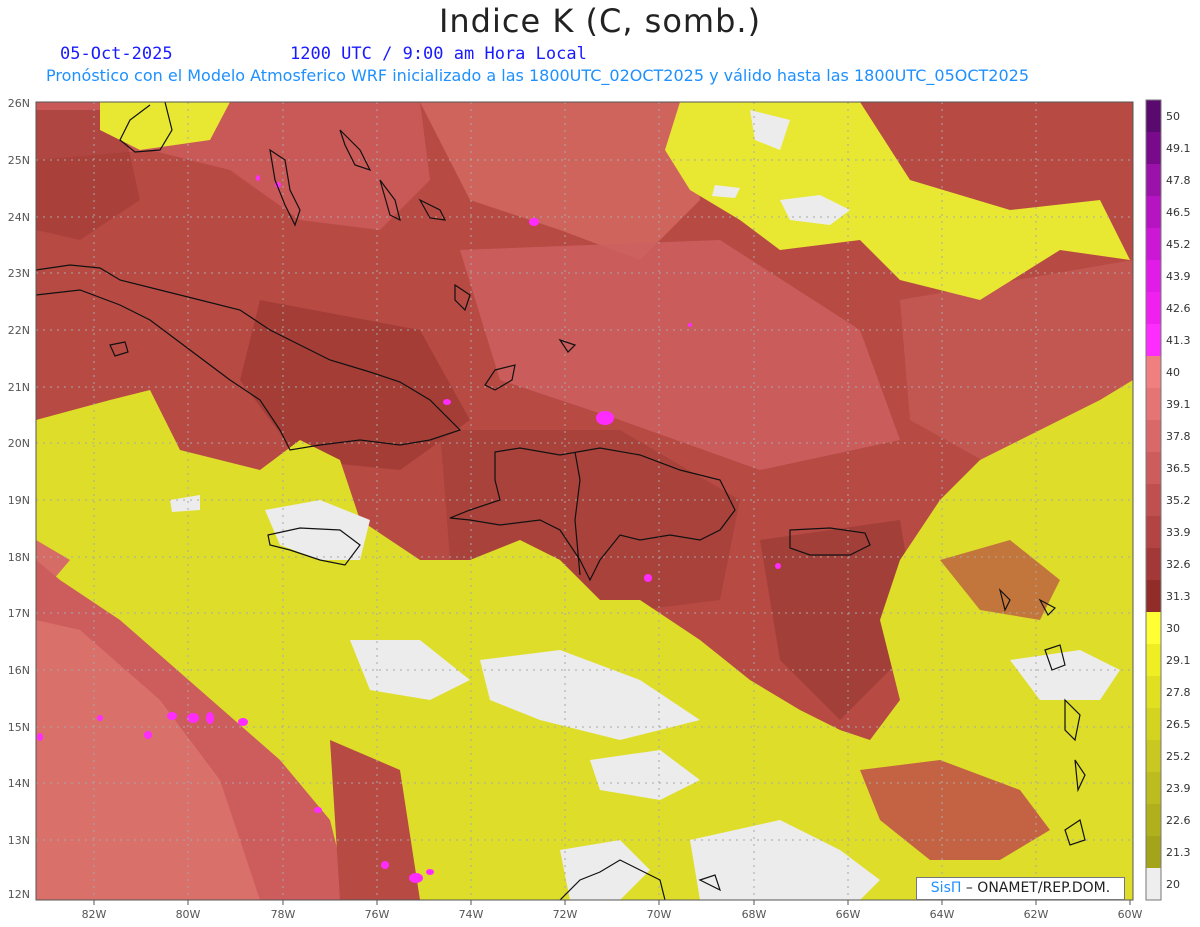 The image size is (1200, 927). I want to click on colorbar-label: 30, so click(1173, 628).